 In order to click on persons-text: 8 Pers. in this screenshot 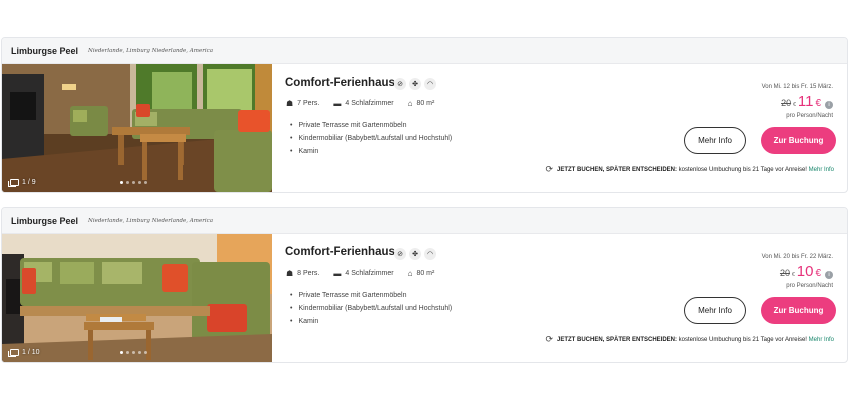, I will do `click(308, 273)`.